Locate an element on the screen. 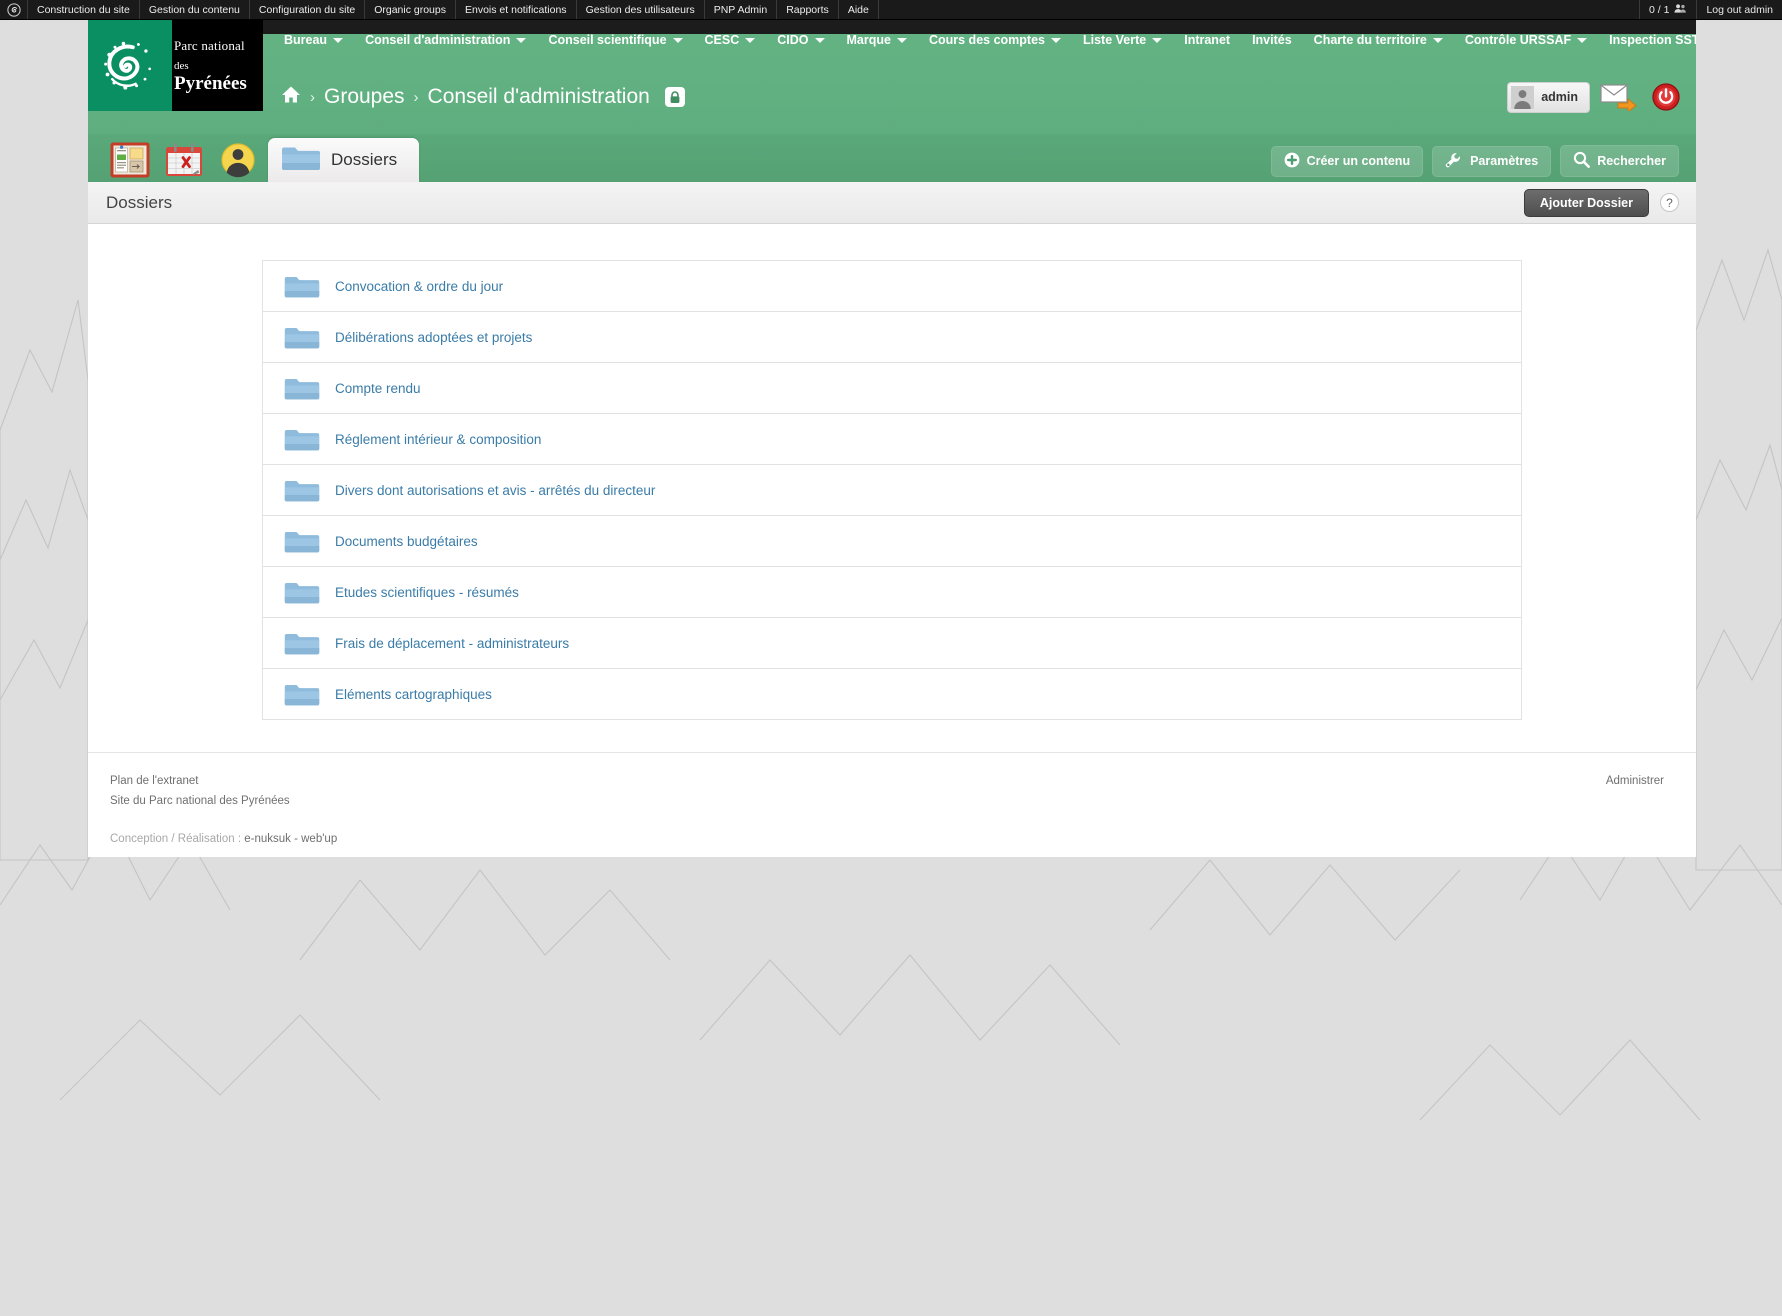 Image resolution: width=1782 pixels, height=1316 pixels. wrench-icon is located at coordinates (1454, 161).